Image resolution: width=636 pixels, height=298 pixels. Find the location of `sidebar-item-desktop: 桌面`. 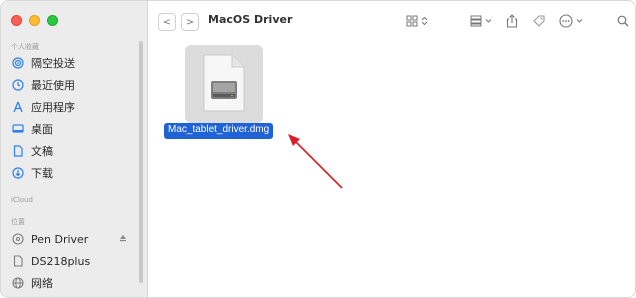

sidebar-item-desktop: 桌面 is located at coordinates (74, 129).